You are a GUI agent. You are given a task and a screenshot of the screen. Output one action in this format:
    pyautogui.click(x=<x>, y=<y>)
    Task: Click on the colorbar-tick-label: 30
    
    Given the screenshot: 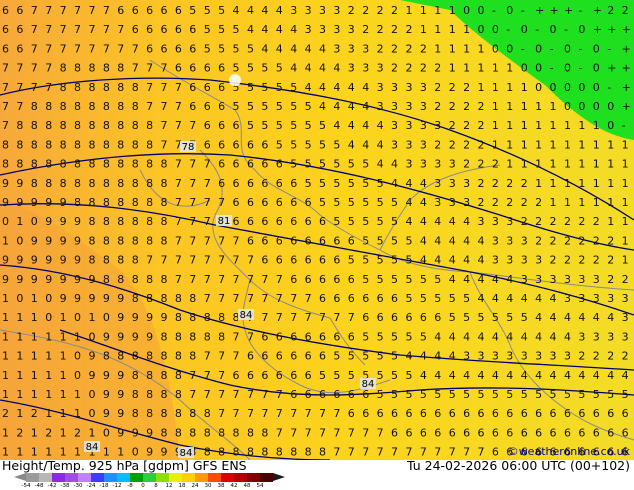 What is the action you would take?
    pyautogui.click(x=208, y=486)
    